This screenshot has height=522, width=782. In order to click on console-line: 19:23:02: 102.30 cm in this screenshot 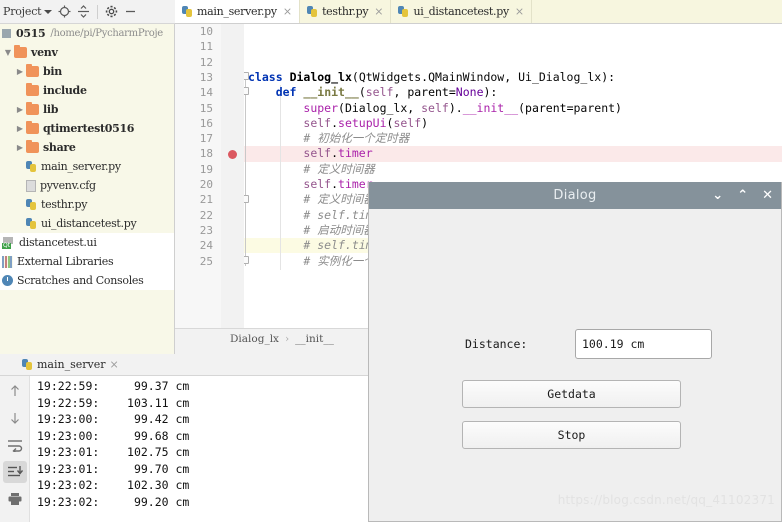, I will do `click(199, 485)`.